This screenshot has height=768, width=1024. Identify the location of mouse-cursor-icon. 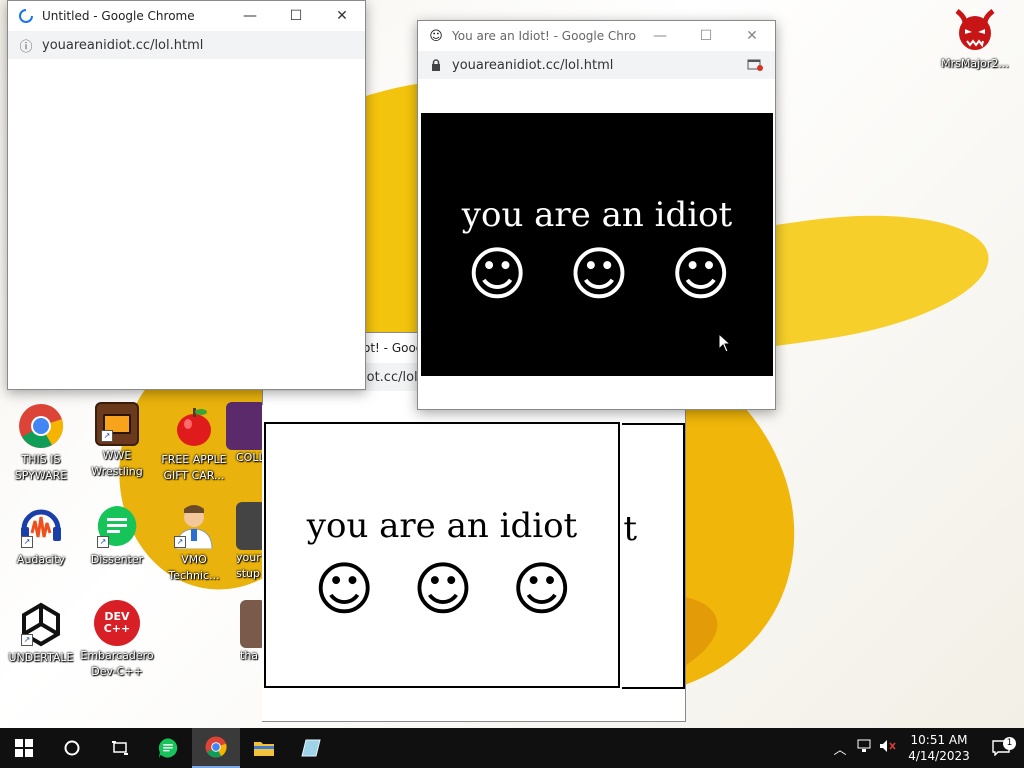
(725, 344).